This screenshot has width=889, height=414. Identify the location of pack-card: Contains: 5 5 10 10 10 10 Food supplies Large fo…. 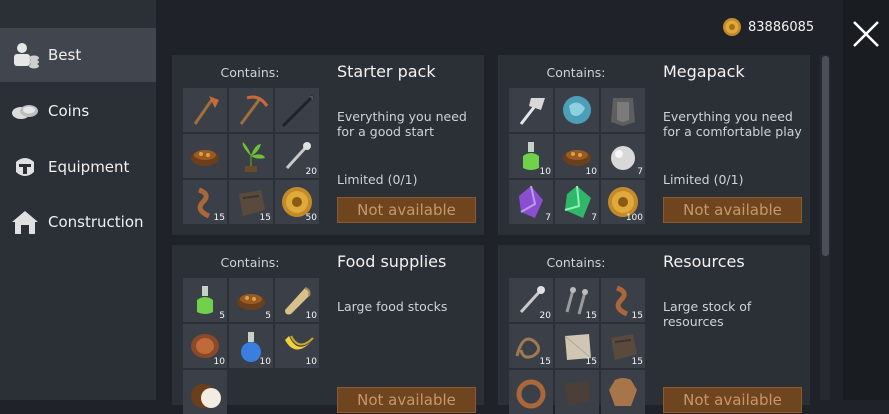
(328, 329).